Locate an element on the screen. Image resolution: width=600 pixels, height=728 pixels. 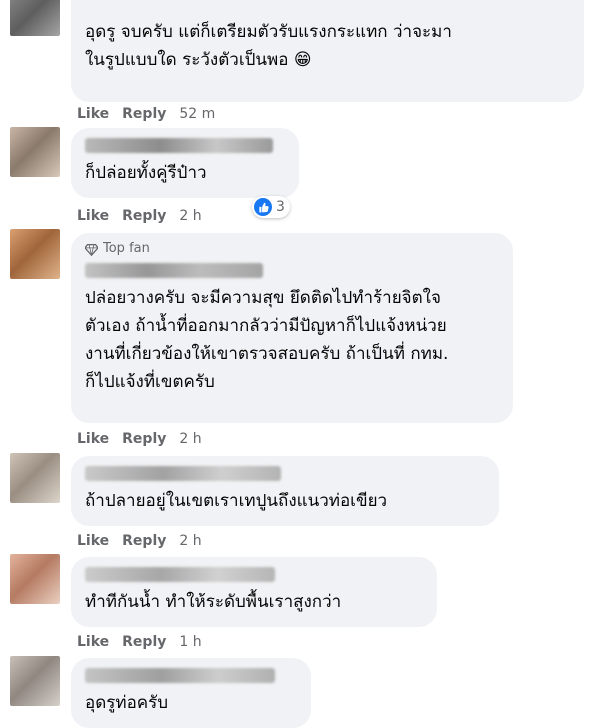
timestamp: 52 m is located at coordinates (197, 114).